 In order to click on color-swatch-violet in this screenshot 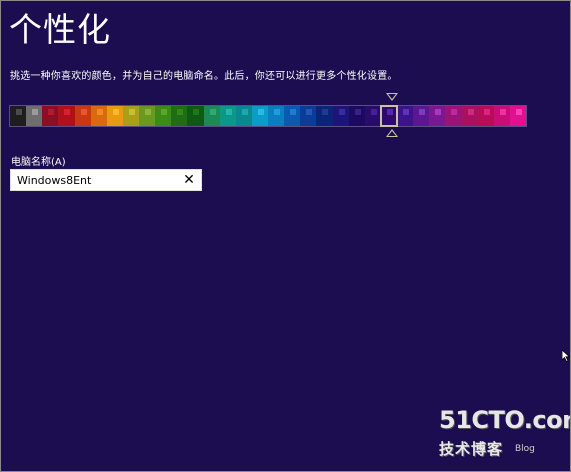, I will do `click(389, 116)`.